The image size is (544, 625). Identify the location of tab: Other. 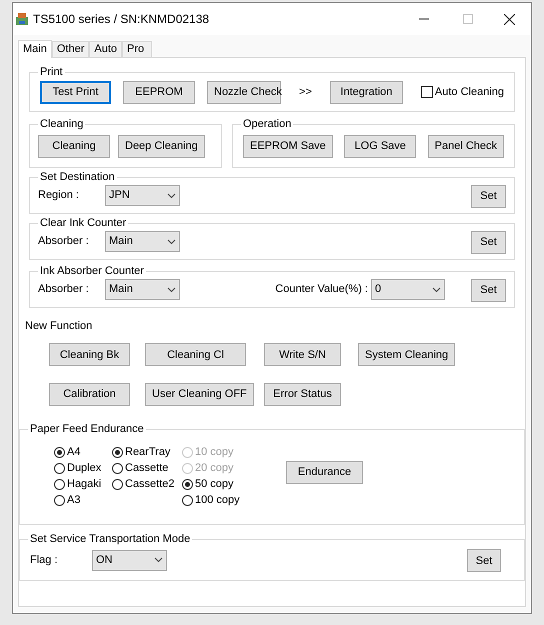
(71, 49).